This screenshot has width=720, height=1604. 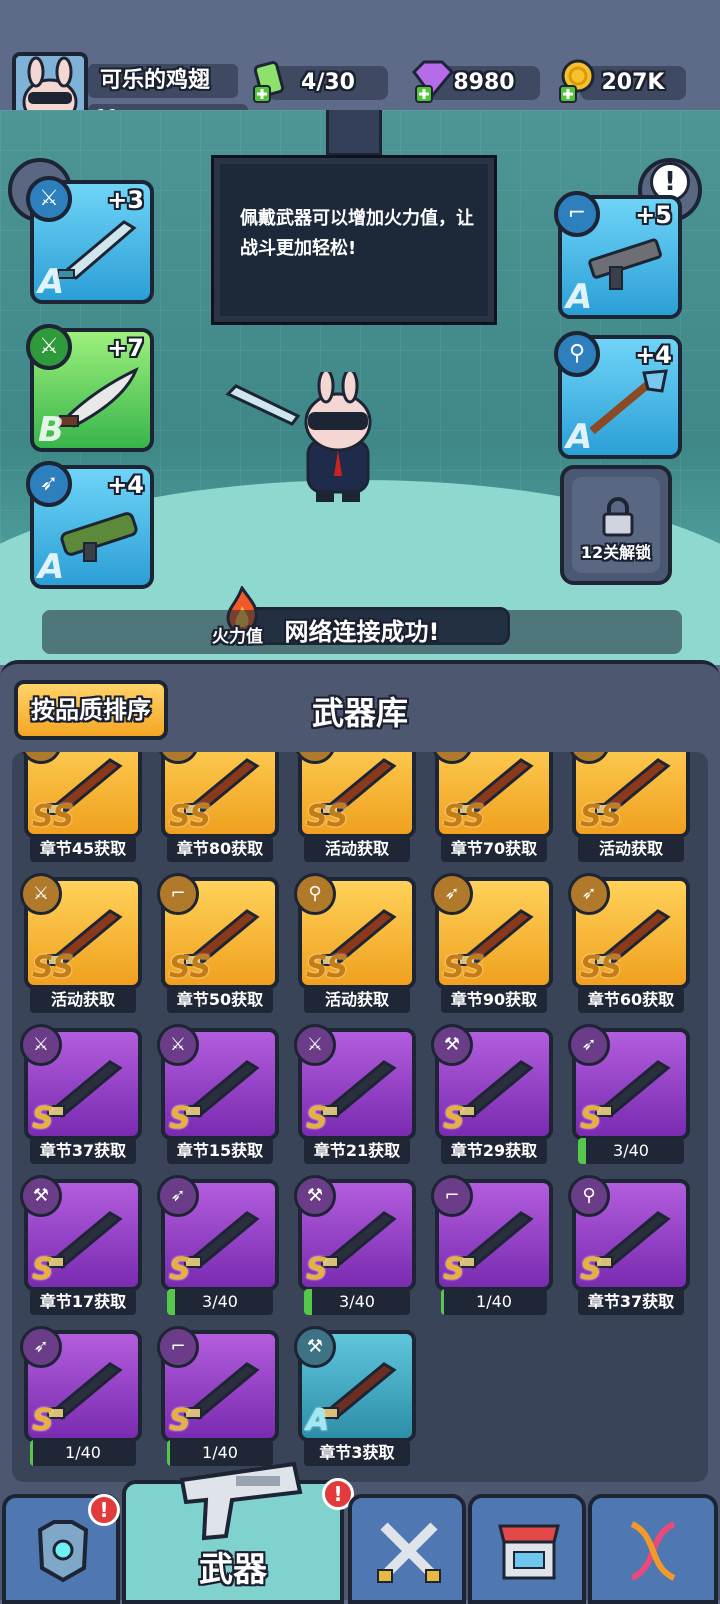 I want to click on smg-icon, so click(x=625, y=264).